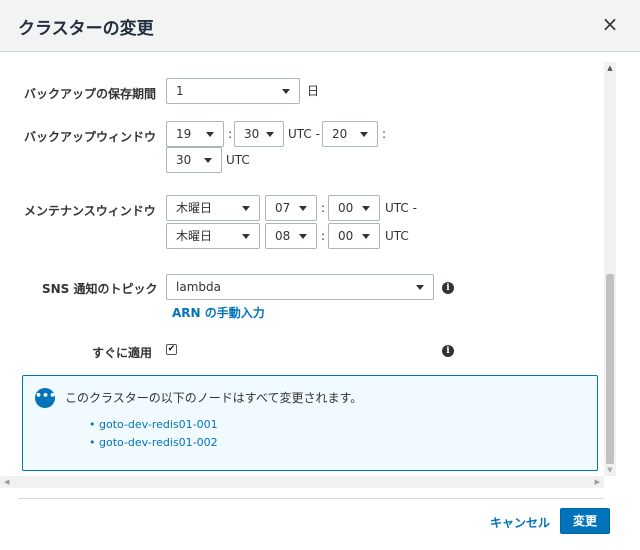 This screenshot has width=640, height=550. What do you see at coordinates (350, 134) in the screenshot?
I see `backup-duration-hour-select: 20` at bounding box center [350, 134].